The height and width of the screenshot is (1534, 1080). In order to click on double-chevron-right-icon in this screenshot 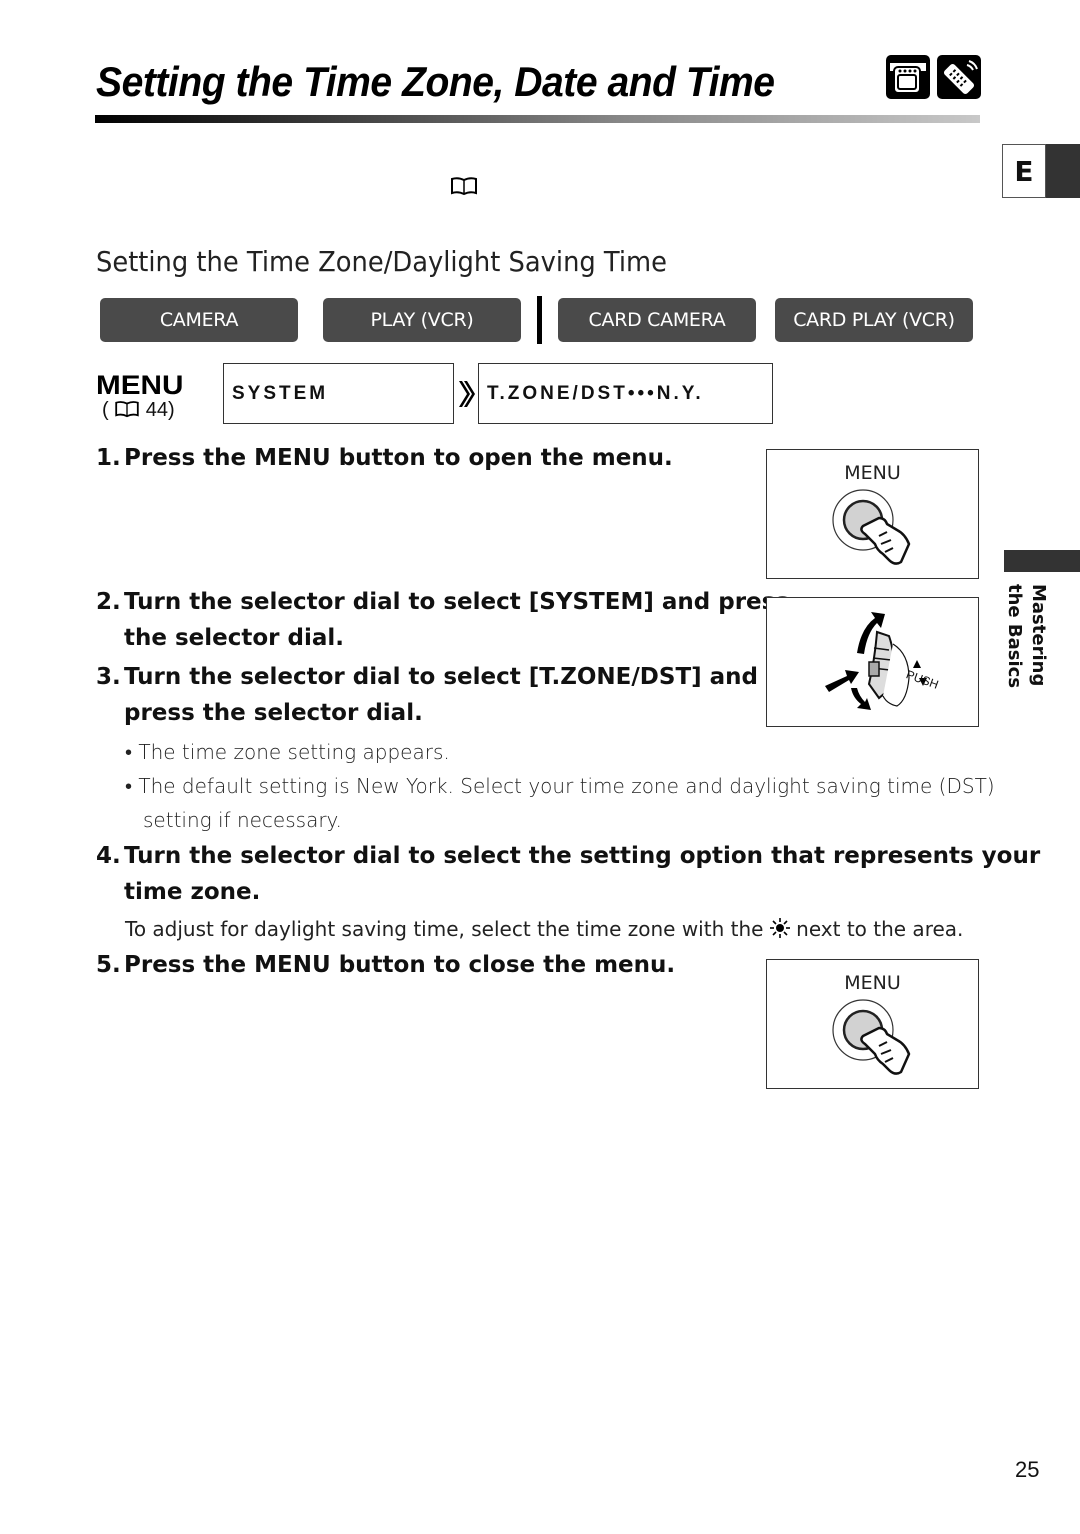, I will do `click(467, 396)`.